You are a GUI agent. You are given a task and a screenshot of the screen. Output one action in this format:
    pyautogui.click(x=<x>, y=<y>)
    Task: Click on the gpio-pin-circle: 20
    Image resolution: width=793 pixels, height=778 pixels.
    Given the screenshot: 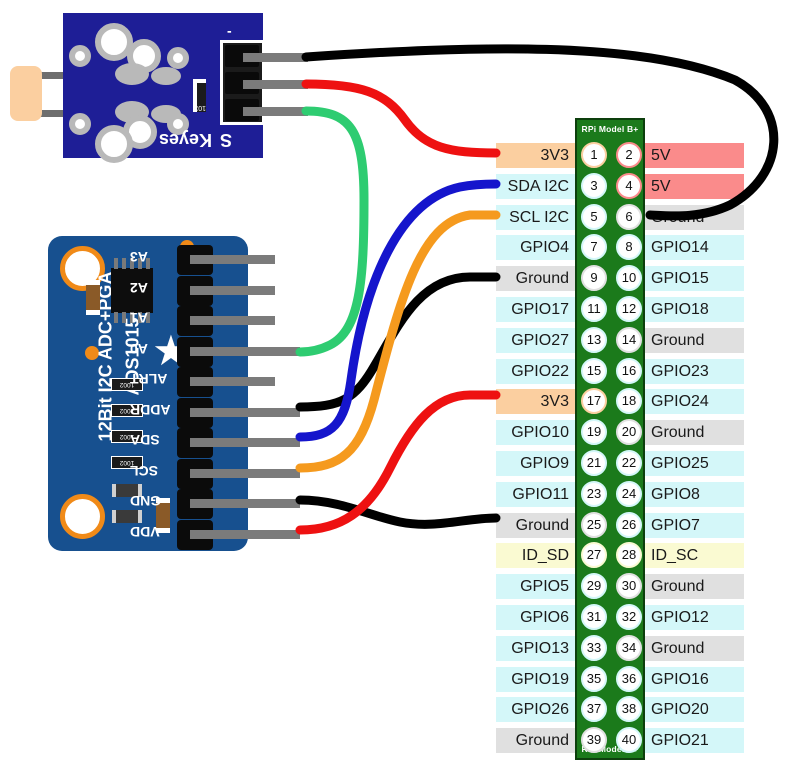 What is the action you would take?
    pyautogui.click(x=629, y=432)
    